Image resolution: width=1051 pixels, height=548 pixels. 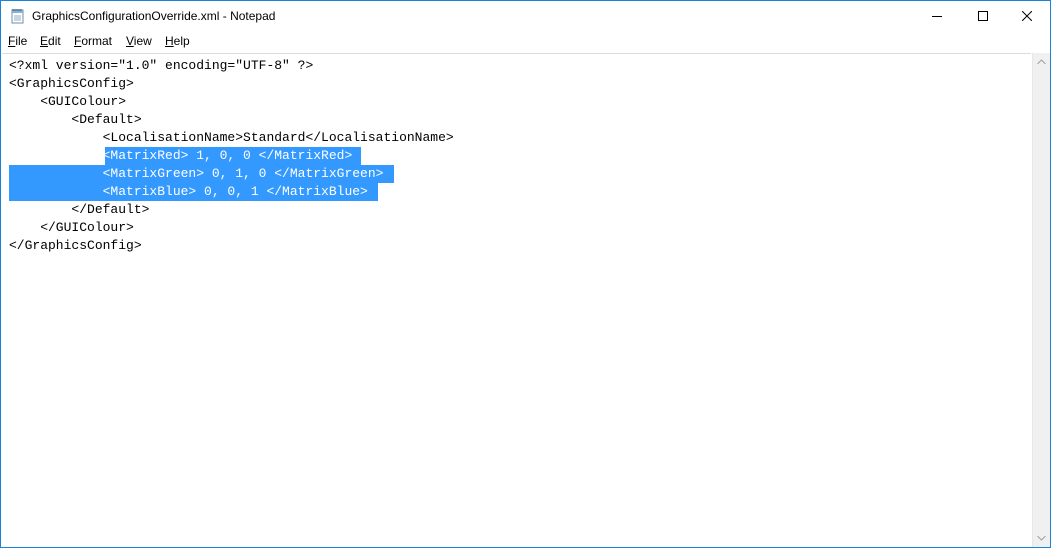 What do you see at coordinates (161, 66) in the screenshot?
I see `text-line: <?xml version="1.0" encoding="UTF-8" ?>` at bounding box center [161, 66].